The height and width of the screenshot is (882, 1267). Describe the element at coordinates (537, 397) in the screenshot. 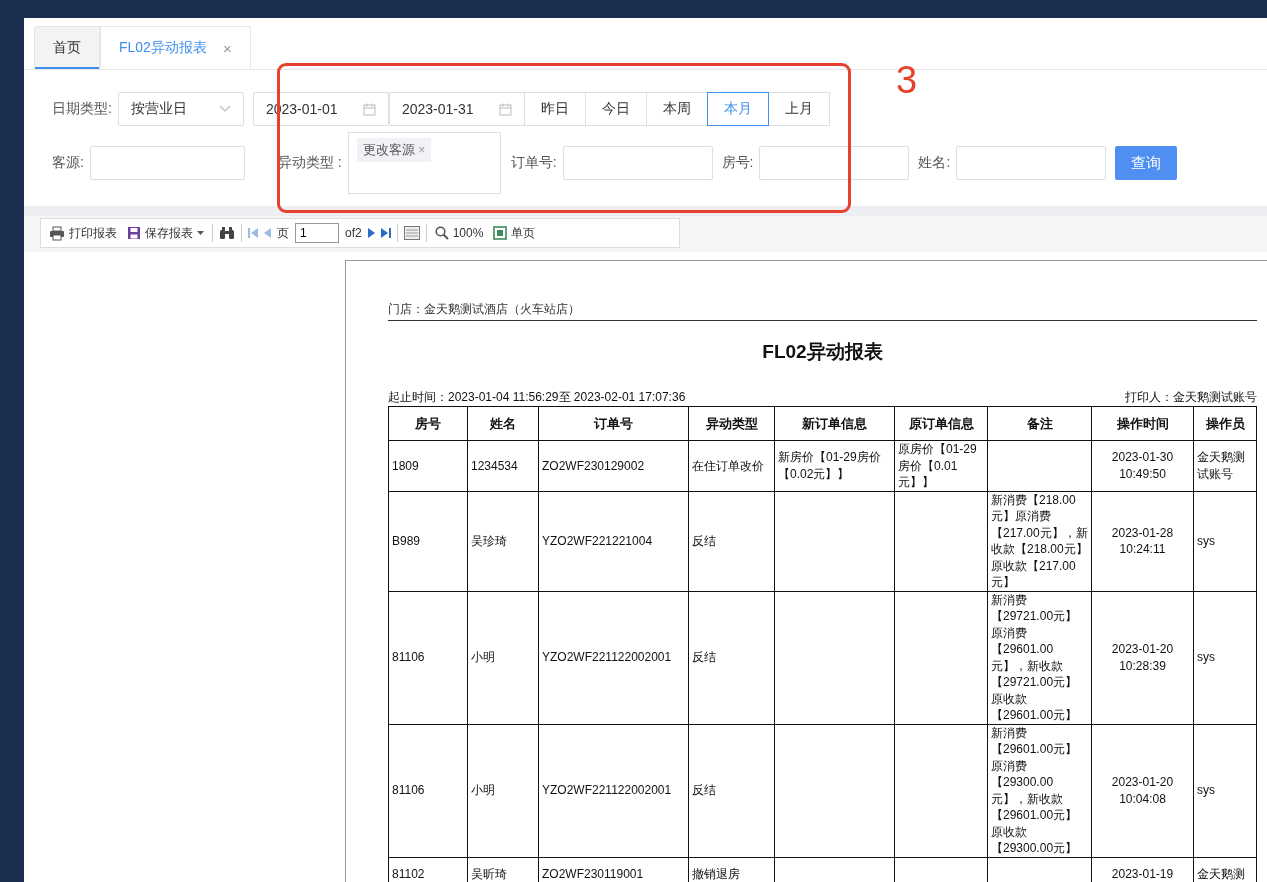

I see `report-period: 起止时间：2023-01-04 11:56:29至 2023-02-01 17:07:36` at that location.